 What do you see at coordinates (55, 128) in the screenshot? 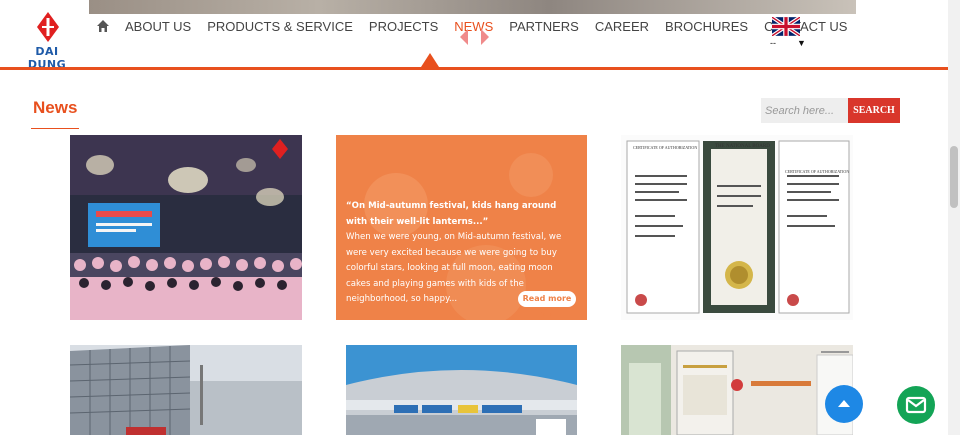
I see `title-underline` at bounding box center [55, 128].